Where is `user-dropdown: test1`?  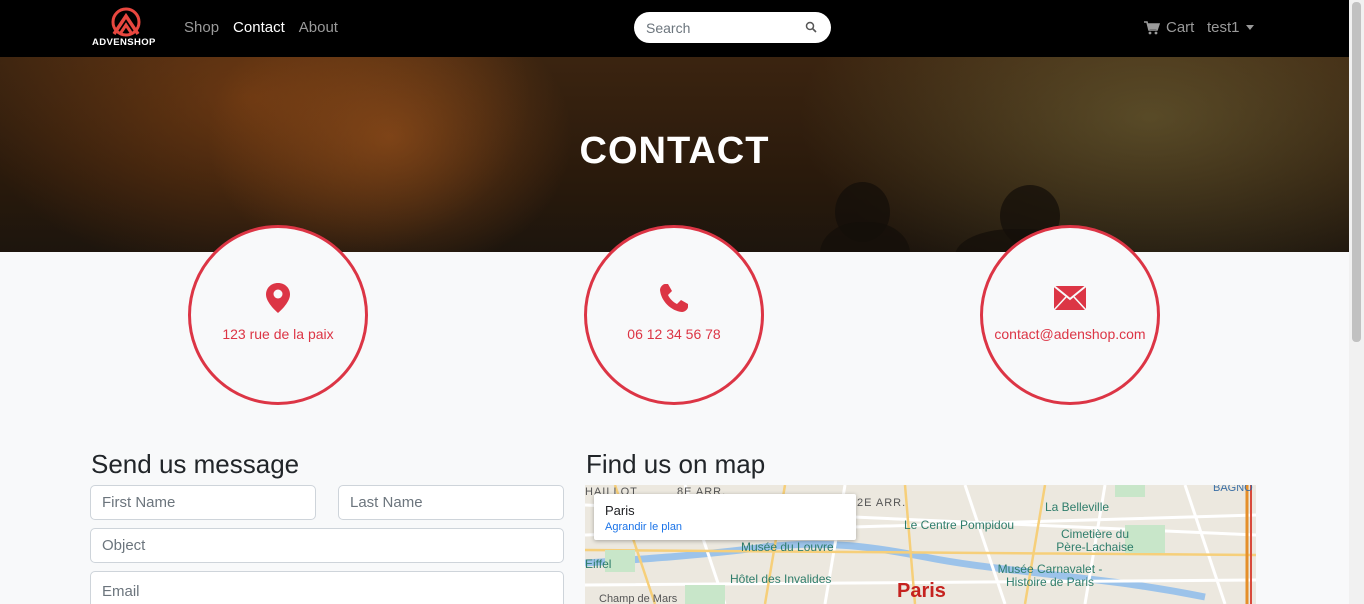
user-dropdown: test1 is located at coordinates (1230, 27).